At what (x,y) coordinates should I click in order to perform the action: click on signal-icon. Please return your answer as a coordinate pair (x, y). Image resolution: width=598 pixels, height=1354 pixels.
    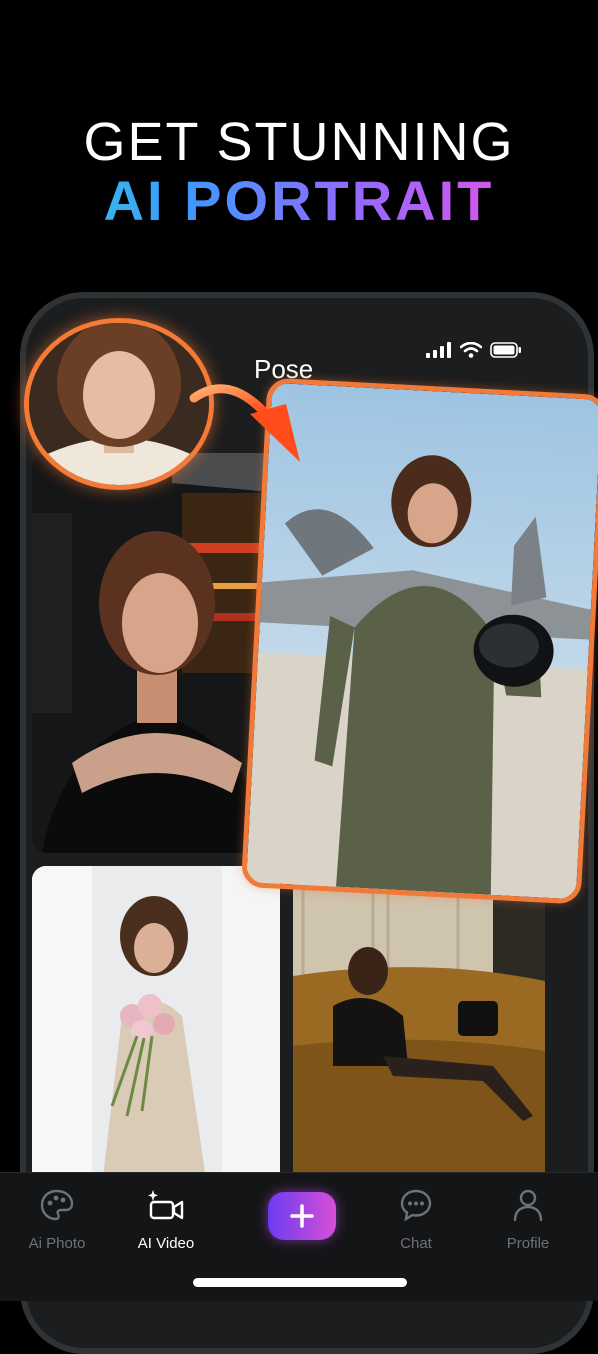
    Looking at the image, I should click on (438, 350).